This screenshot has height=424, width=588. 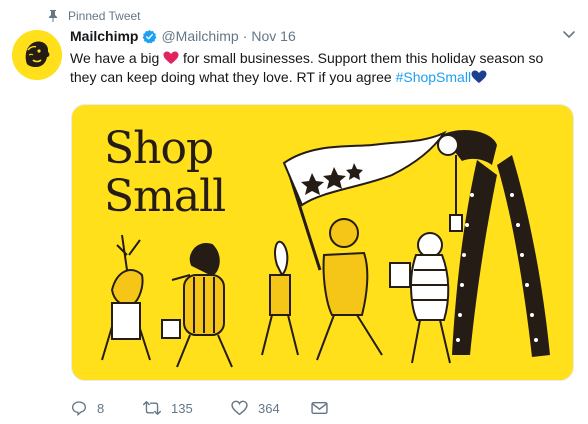 I want to click on avatar, so click(x=37, y=55).